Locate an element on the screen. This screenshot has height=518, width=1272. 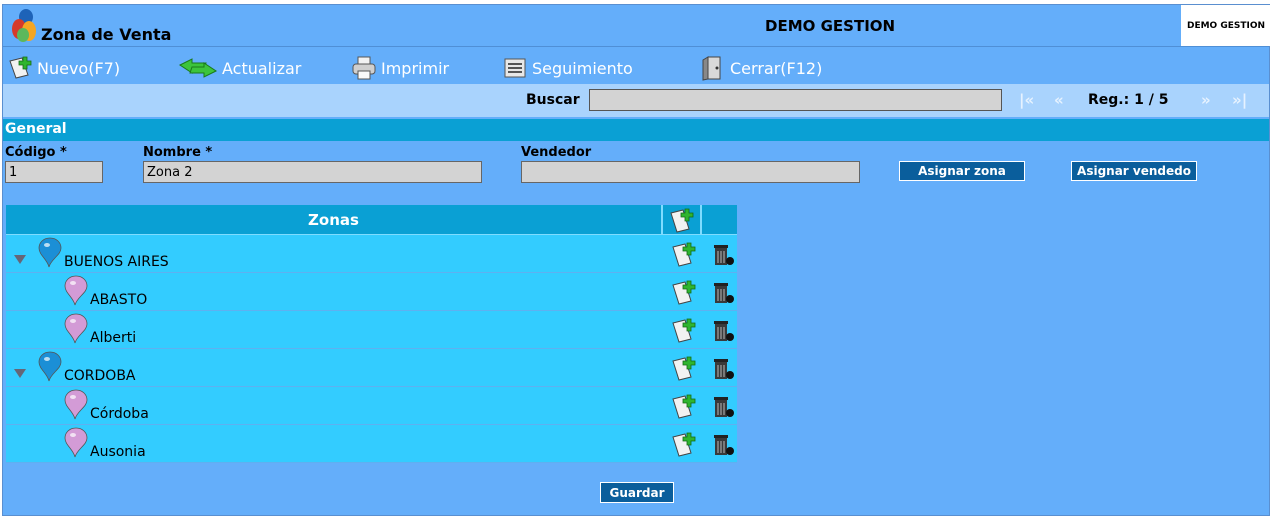
vendedor-field is located at coordinates (690, 172).